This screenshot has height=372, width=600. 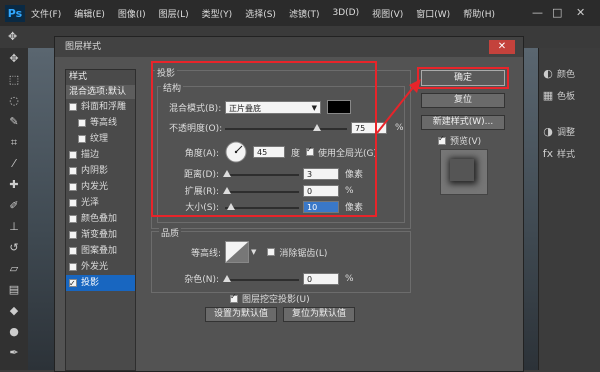 I want to click on quality-title: 品质, so click(x=170, y=232).